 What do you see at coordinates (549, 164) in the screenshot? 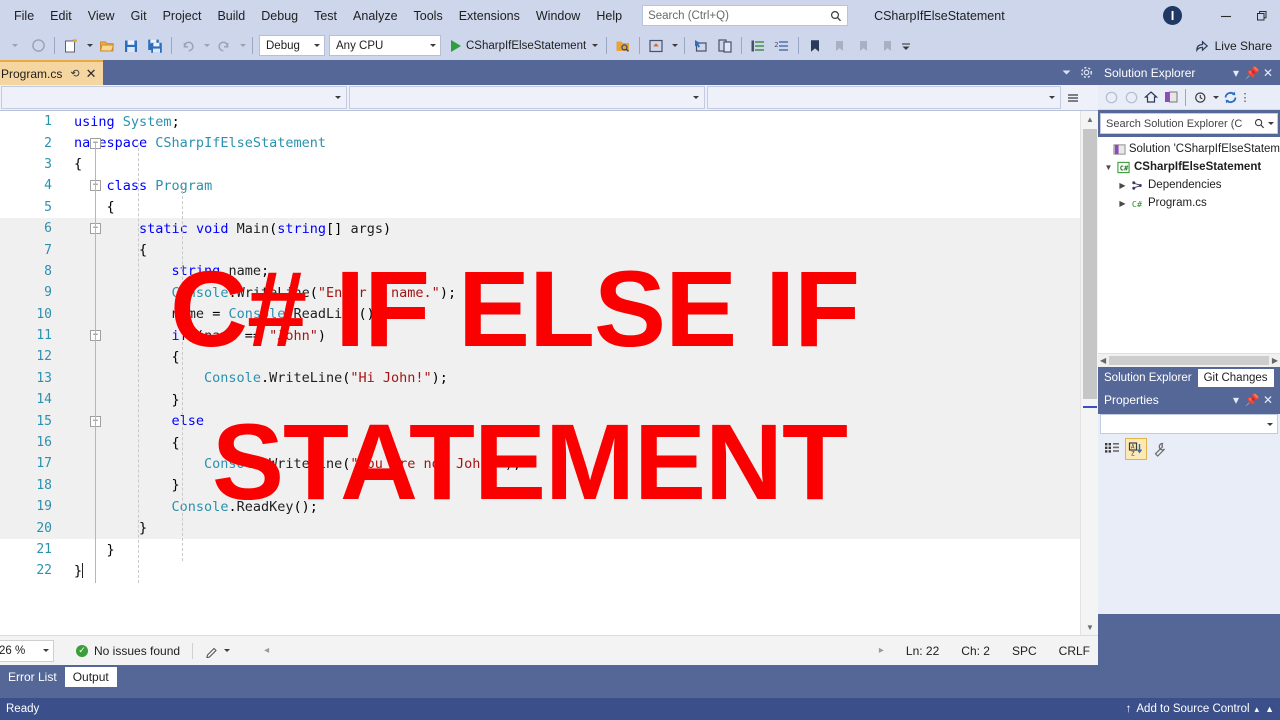
I see `code-line: 3{` at bounding box center [549, 164].